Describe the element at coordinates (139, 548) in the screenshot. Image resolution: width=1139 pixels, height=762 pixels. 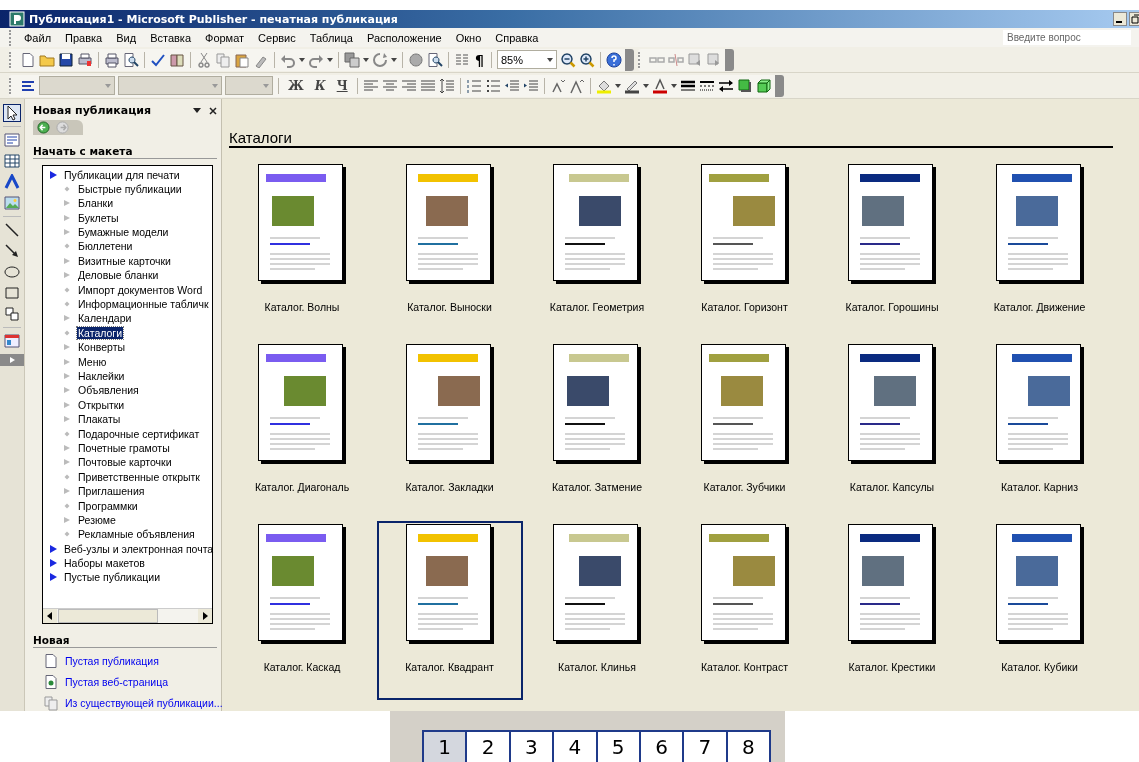
I see `tree-item: Веб-узлы и электронная почта` at that location.